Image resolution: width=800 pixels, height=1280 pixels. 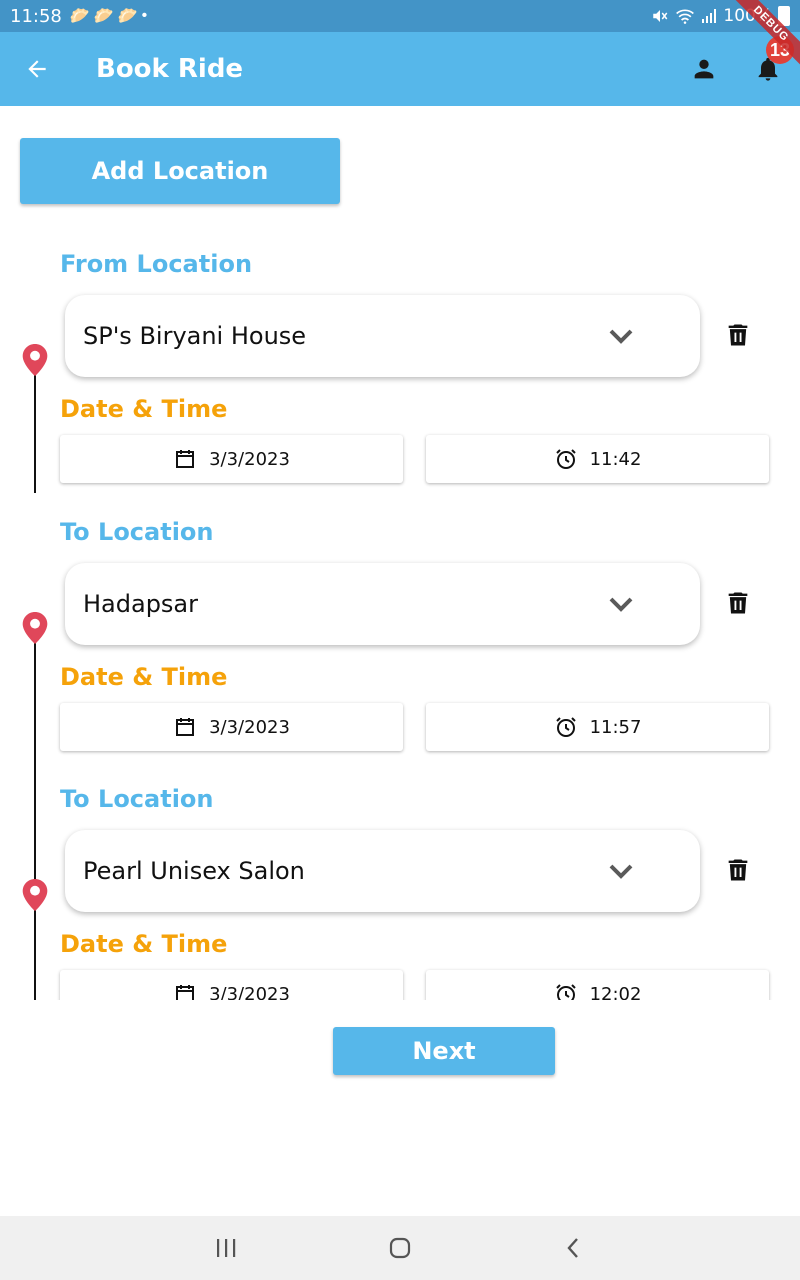 I want to click on location-dropdown: SP's Biryani House, so click(x=382, y=336).